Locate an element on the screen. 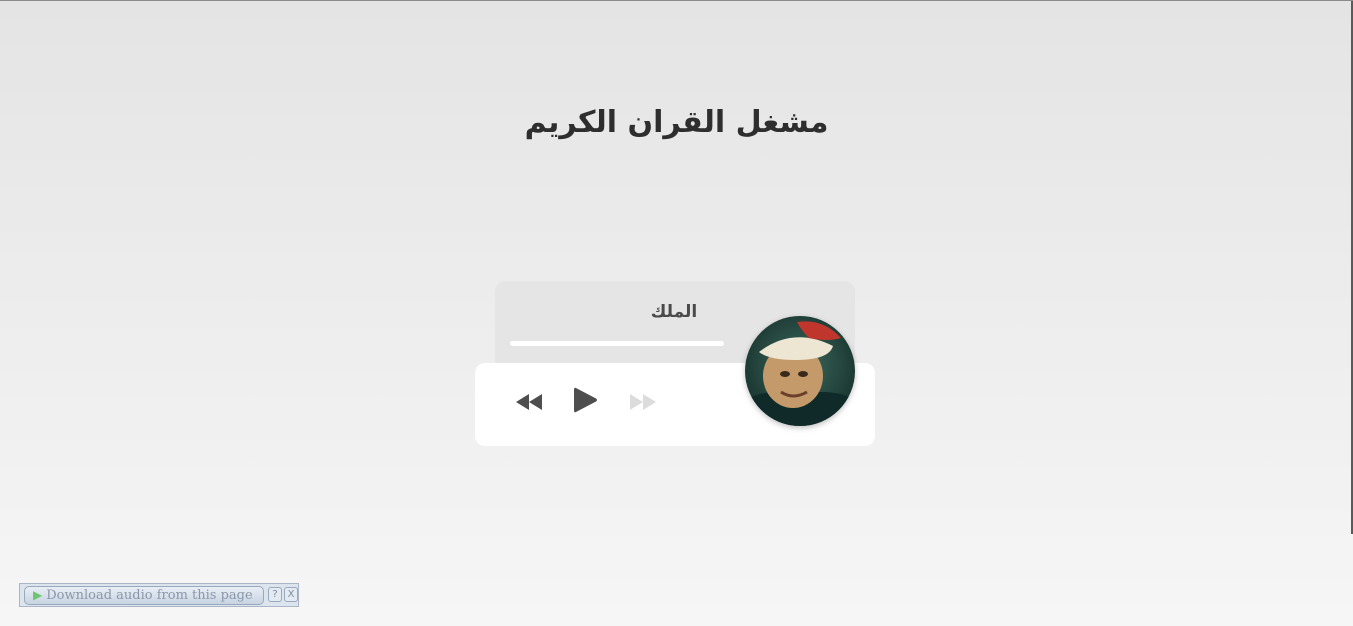  download-audio-button: ▶ Download audio from this page is located at coordinates (144, 595).